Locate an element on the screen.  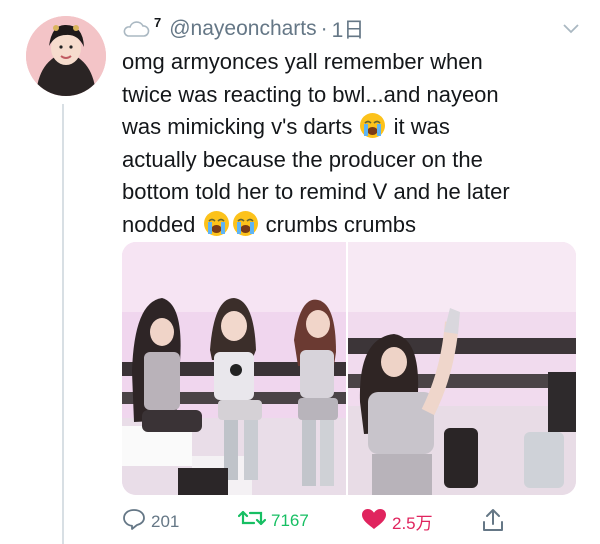
avatar is located at coordinates (66, 56).